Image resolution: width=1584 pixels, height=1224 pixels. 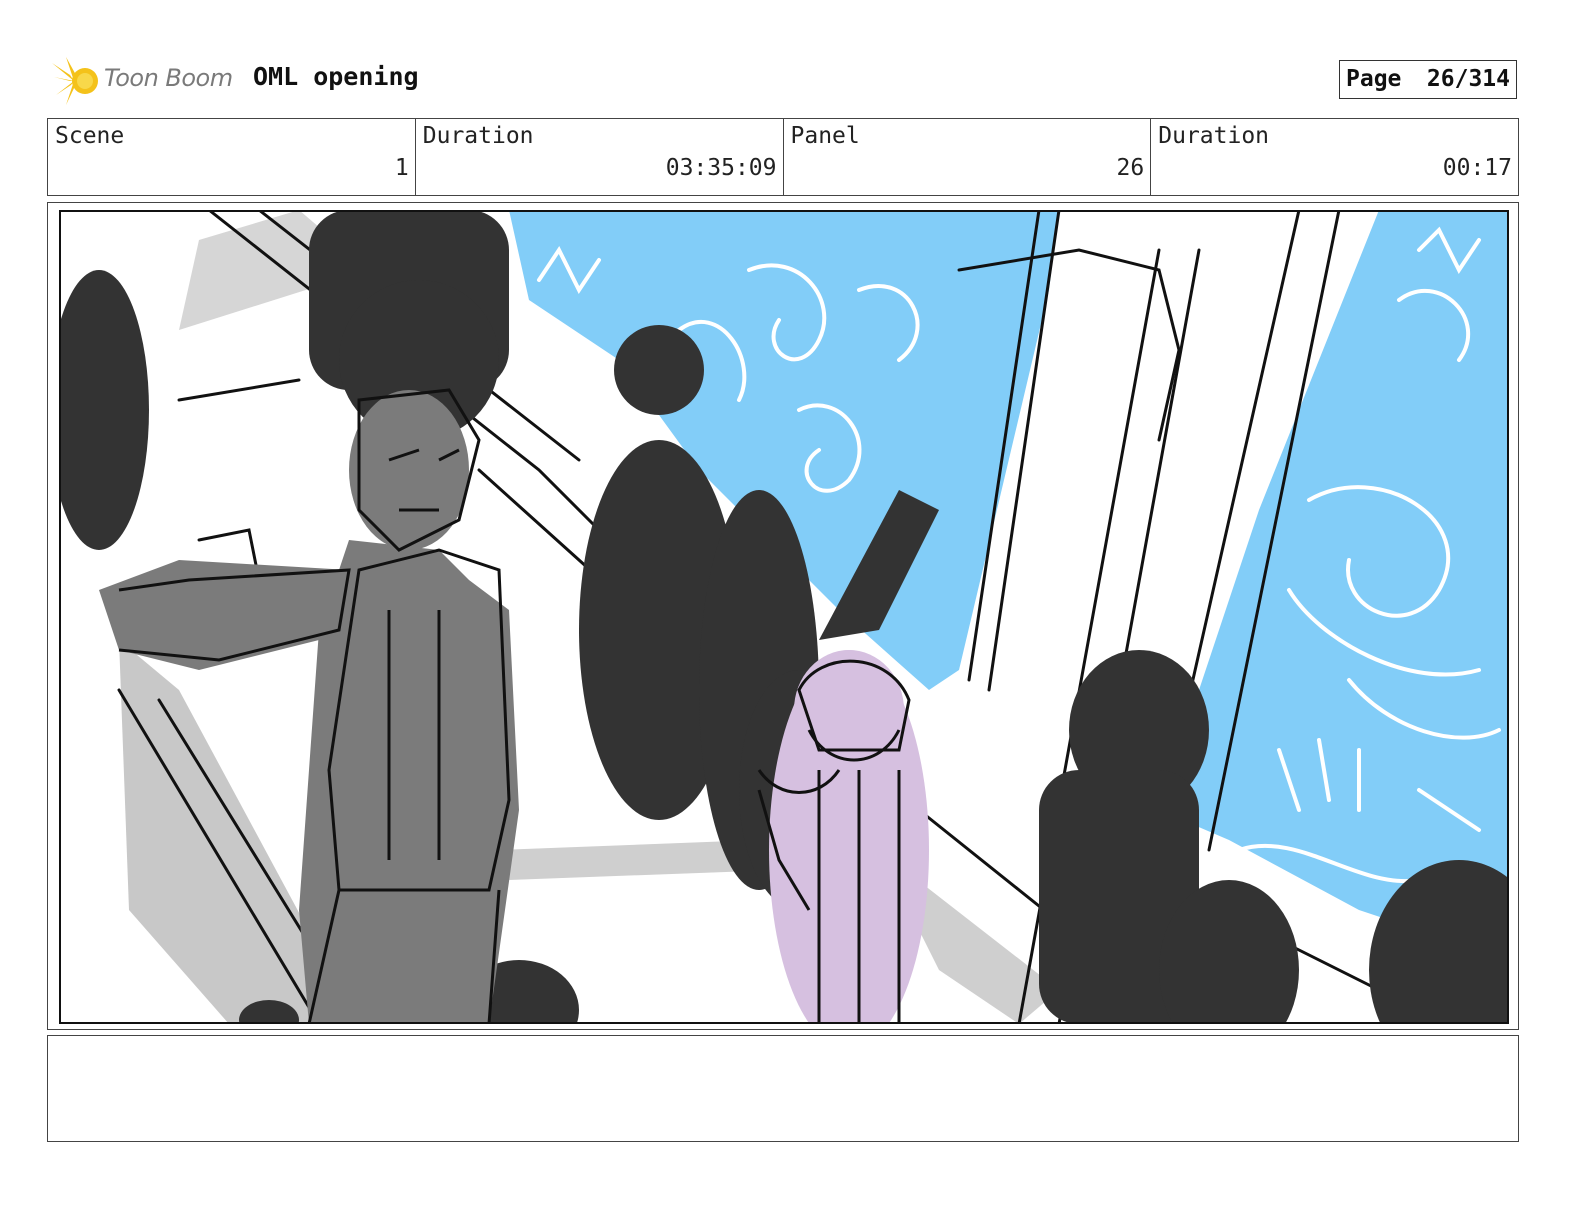 I want to click on page-label: Page, so click(x=1374, y=79).